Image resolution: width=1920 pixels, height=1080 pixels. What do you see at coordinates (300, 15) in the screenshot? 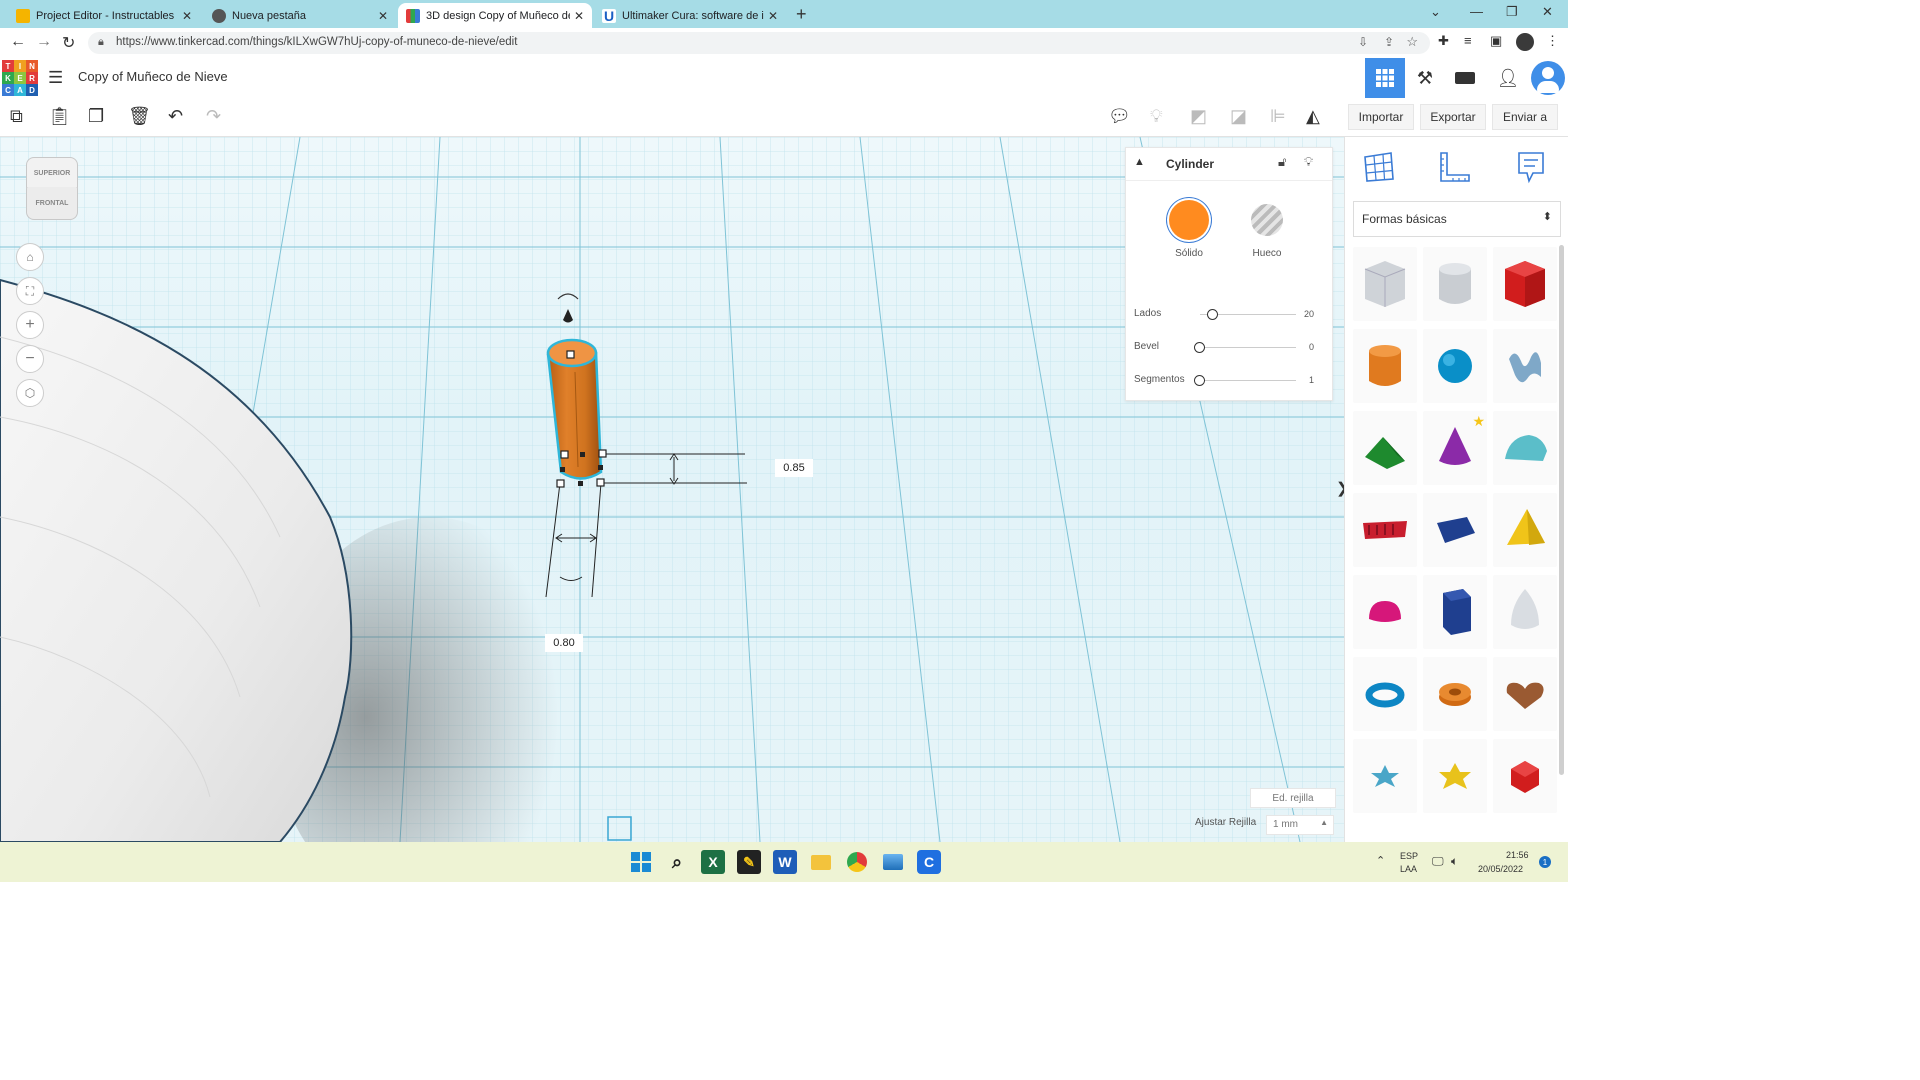
I see `tab-new-tab: Nueva pestaña ✕` at bounding box center [300, 15].